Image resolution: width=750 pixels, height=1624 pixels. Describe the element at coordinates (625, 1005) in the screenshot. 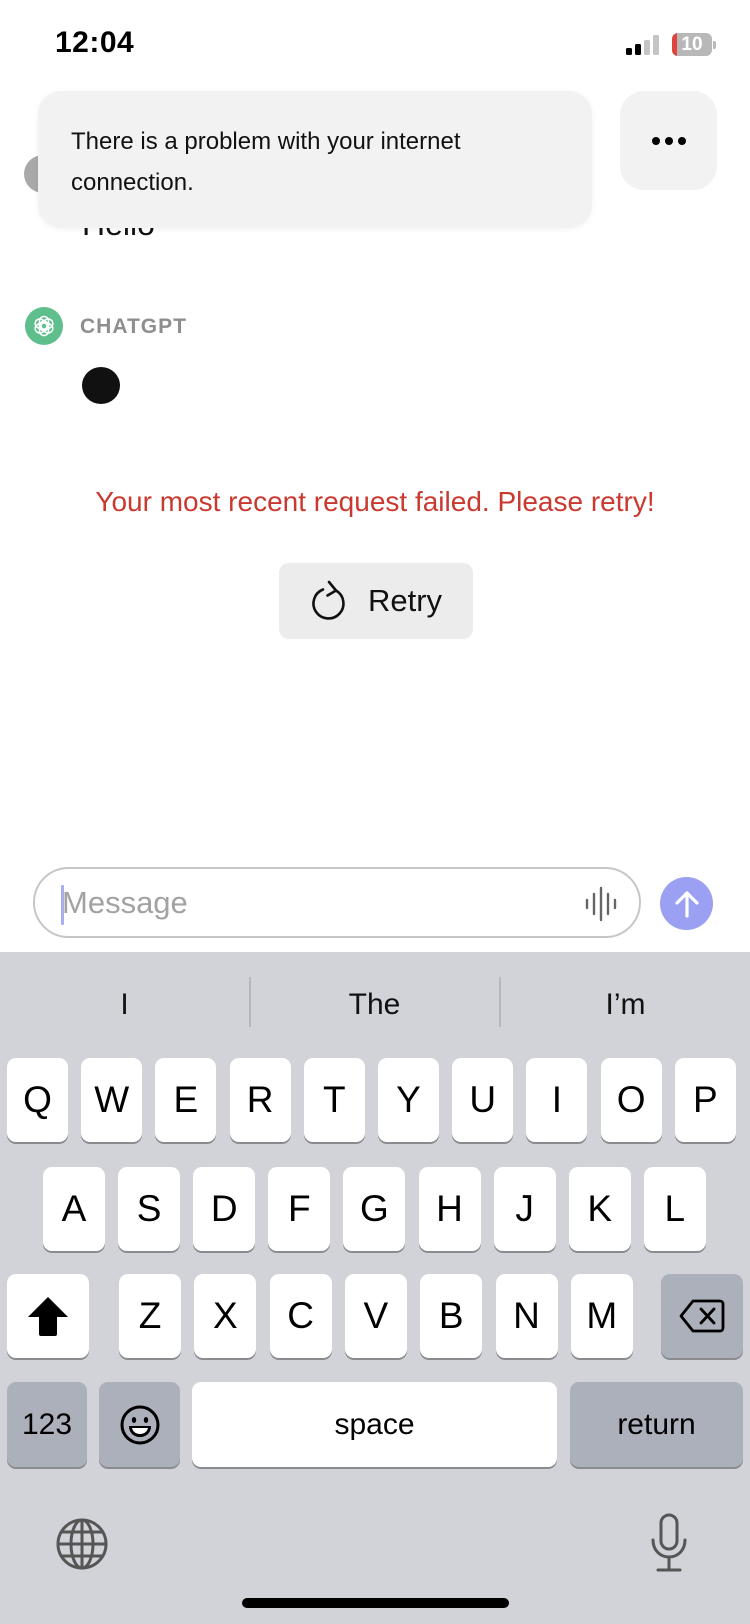

I see `suggestion-3: I’m` at that location.